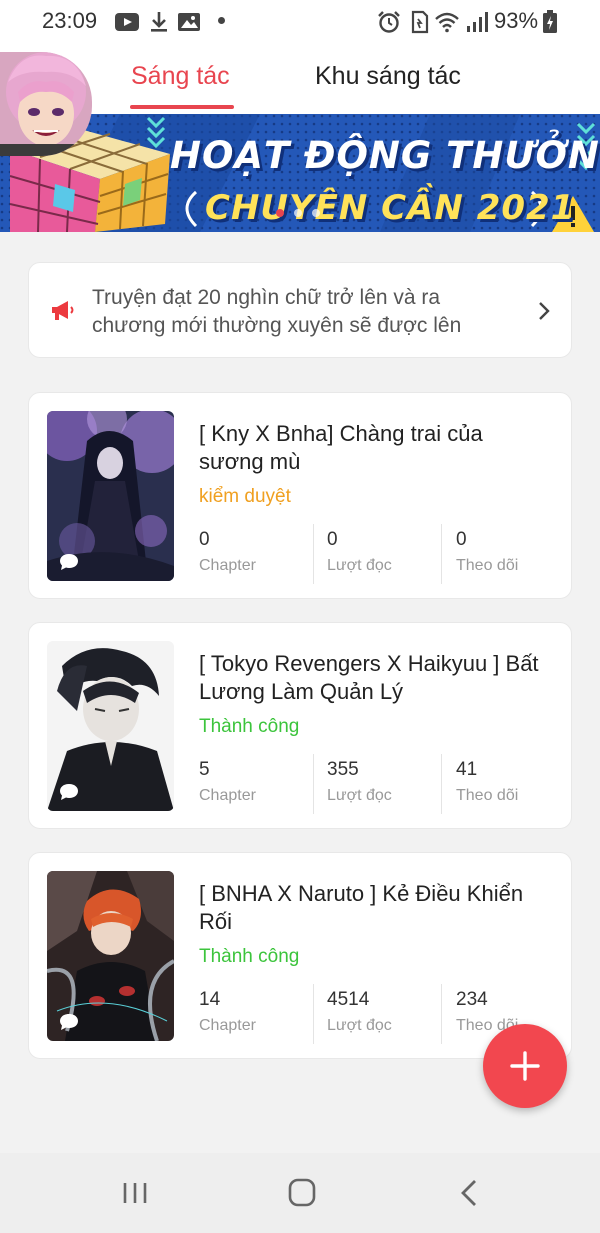  Describe the element at coordinates (385, 155) in the screenshot. I see `banner-title-line1: HOẠT ĐỘNG THƯỞNG` at that location.